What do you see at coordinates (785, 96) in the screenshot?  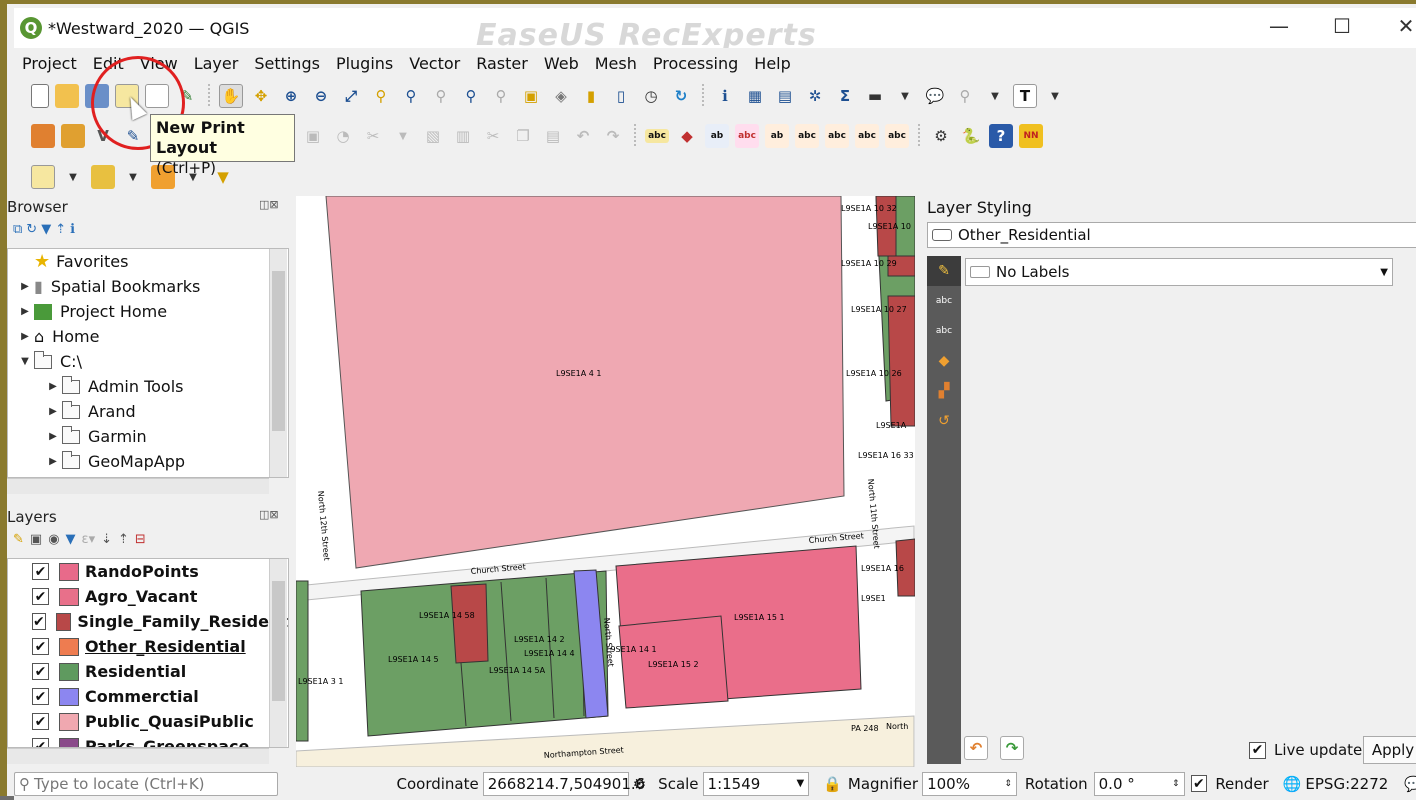 I see `statistical-summary-icon: ▤` at bounding box center [785, 96].